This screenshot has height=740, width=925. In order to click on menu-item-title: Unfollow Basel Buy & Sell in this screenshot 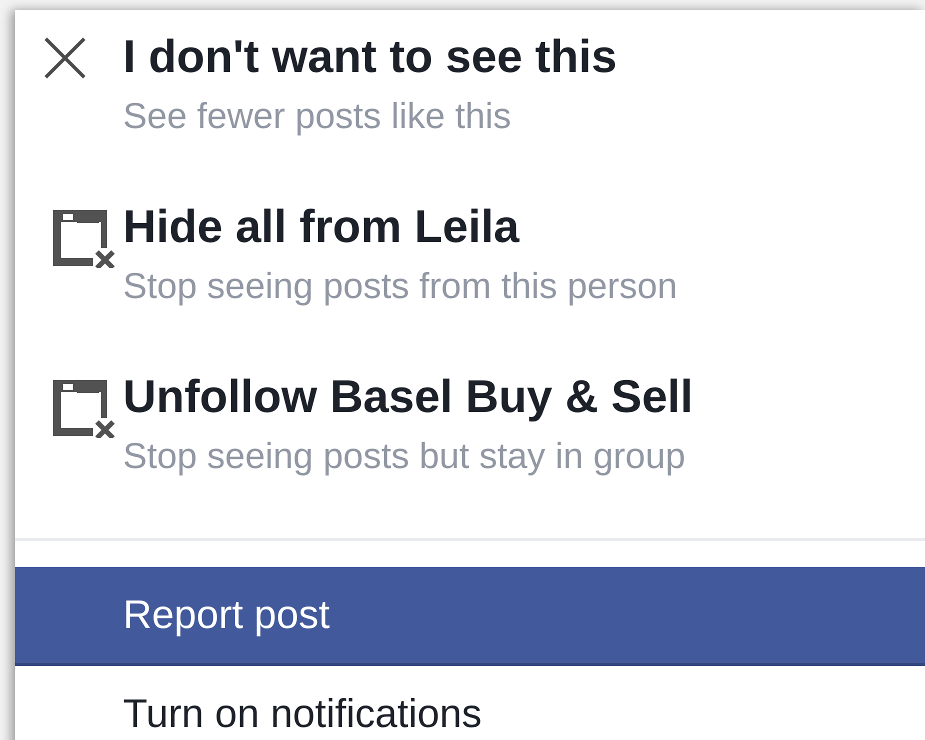, I will do `click(408, 396)`.